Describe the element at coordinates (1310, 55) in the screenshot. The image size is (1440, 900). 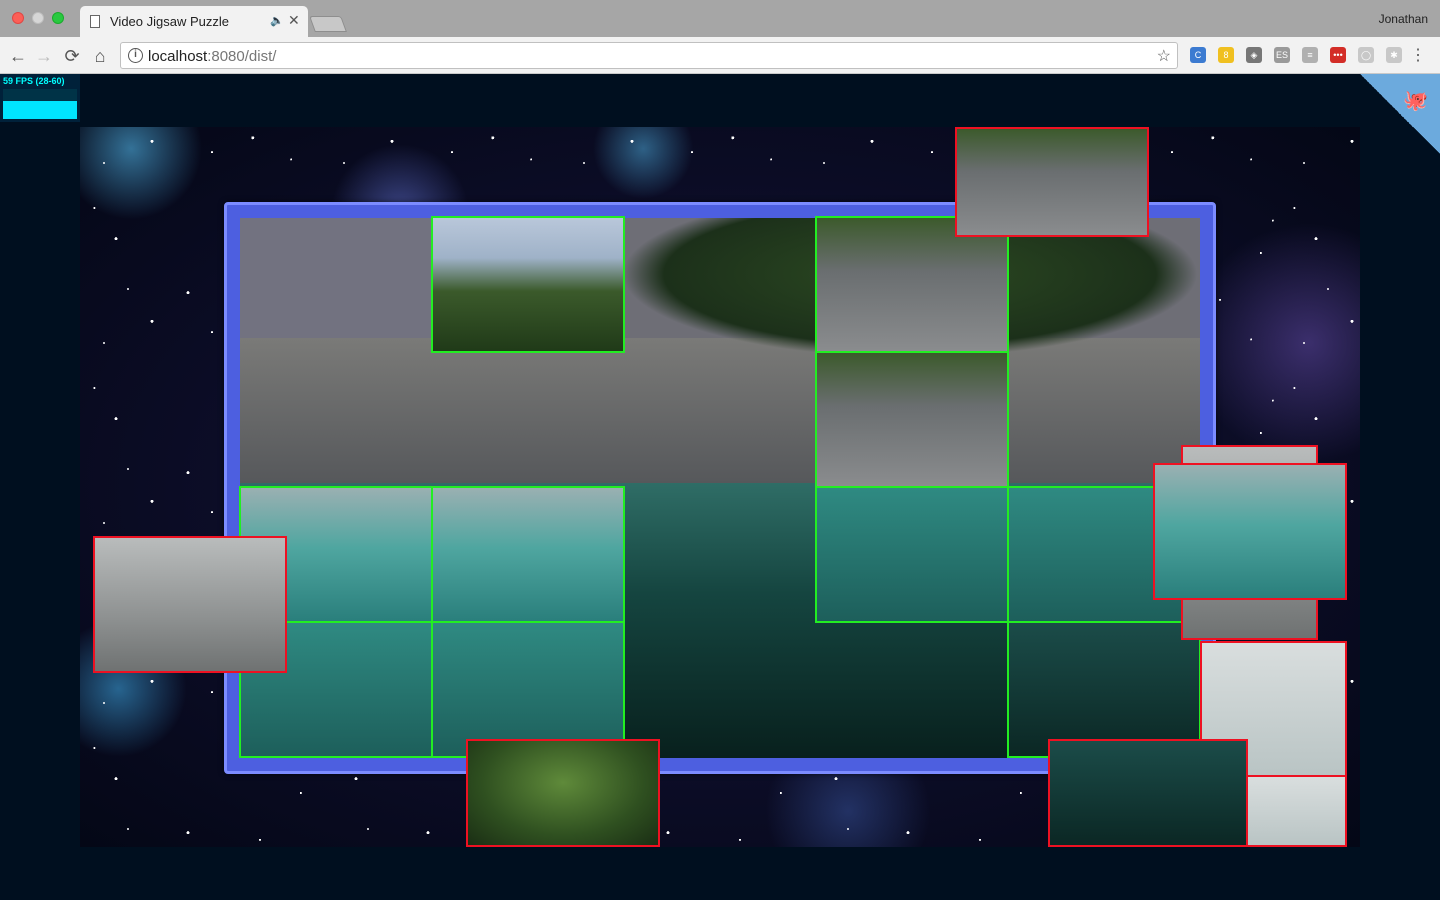
I see `extension-translate-icon: ≡` at that location.